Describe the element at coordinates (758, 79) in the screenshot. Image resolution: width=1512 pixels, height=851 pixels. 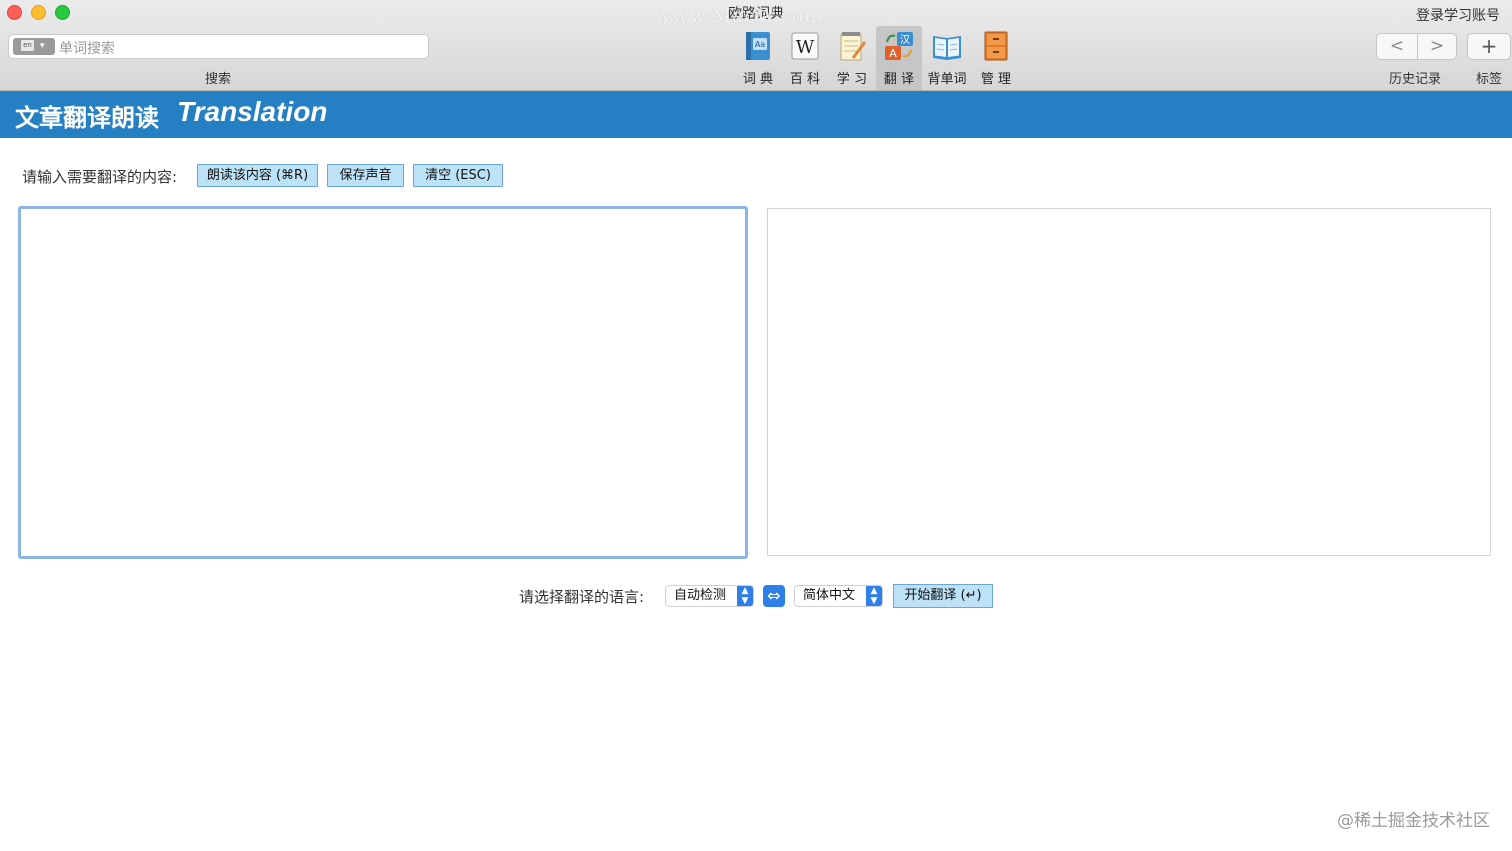
I see `toolbar-label: 词 典` at that location.